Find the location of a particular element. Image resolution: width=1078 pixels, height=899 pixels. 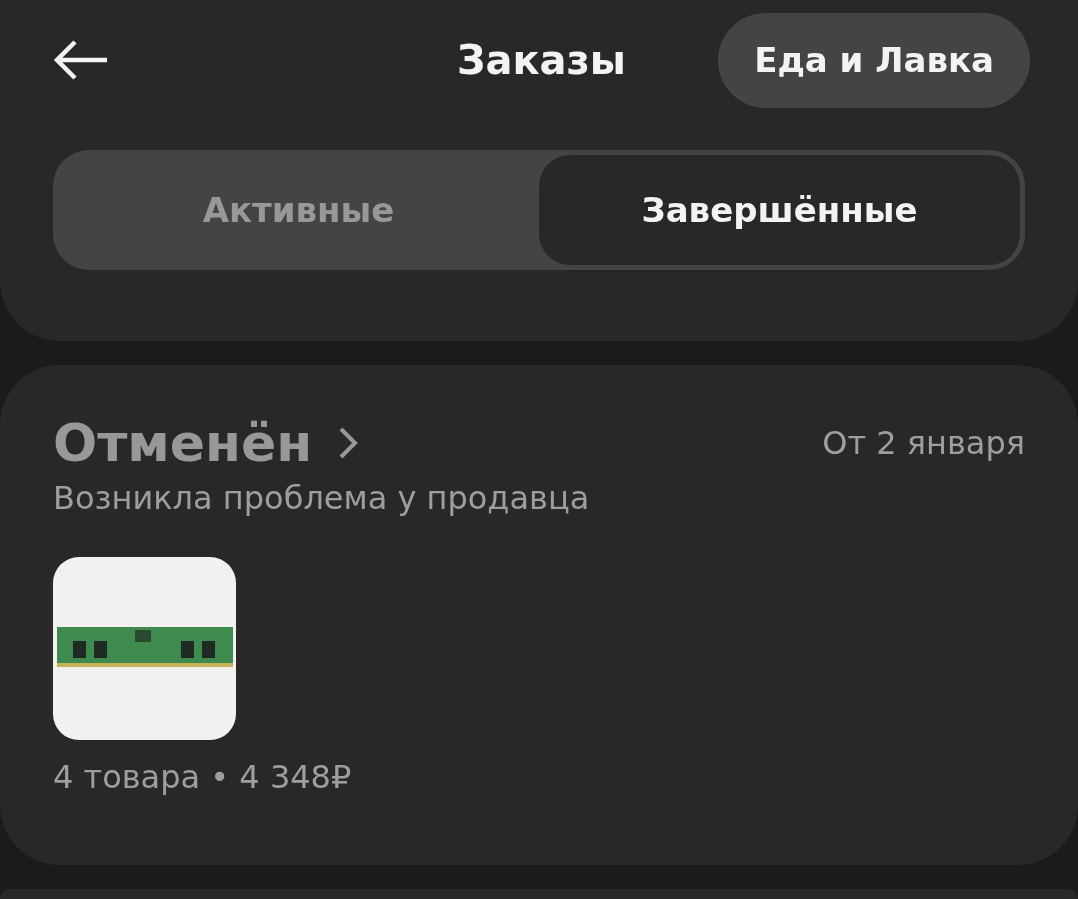

tab: Завершённые is located at coordinates (779, 210).